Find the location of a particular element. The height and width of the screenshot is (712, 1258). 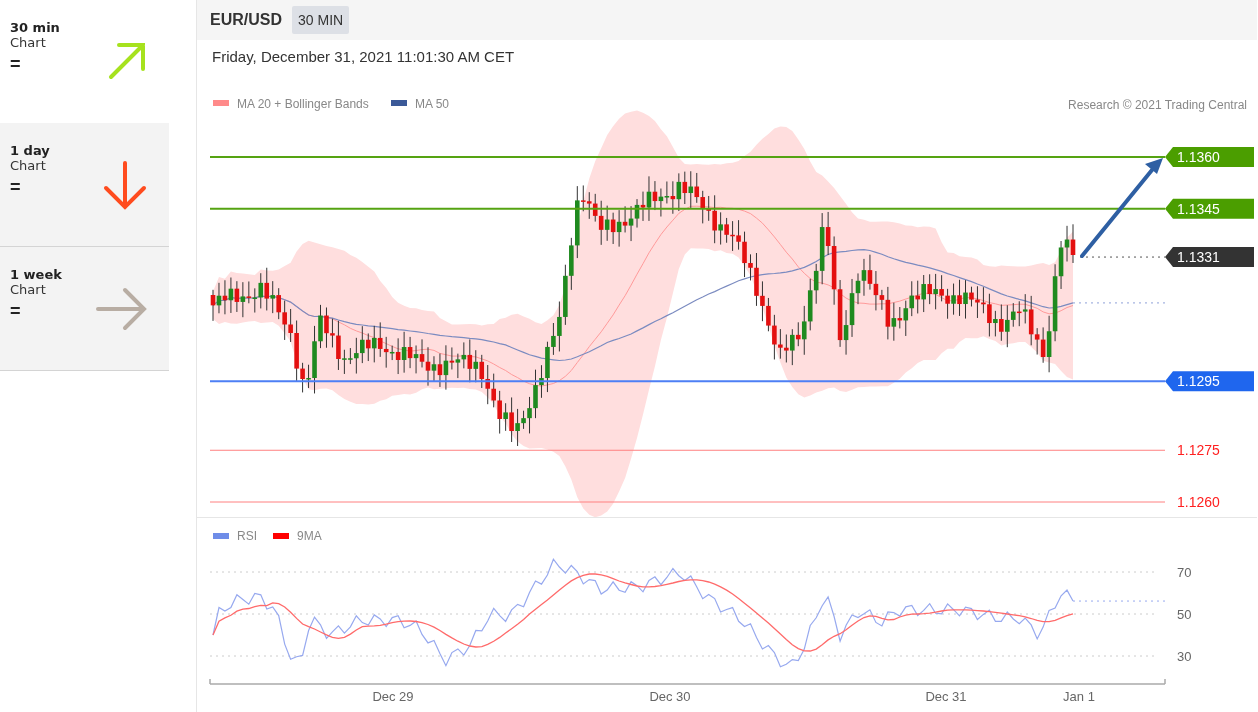

legend-label: 9MA is located at coordinates (309, 536).